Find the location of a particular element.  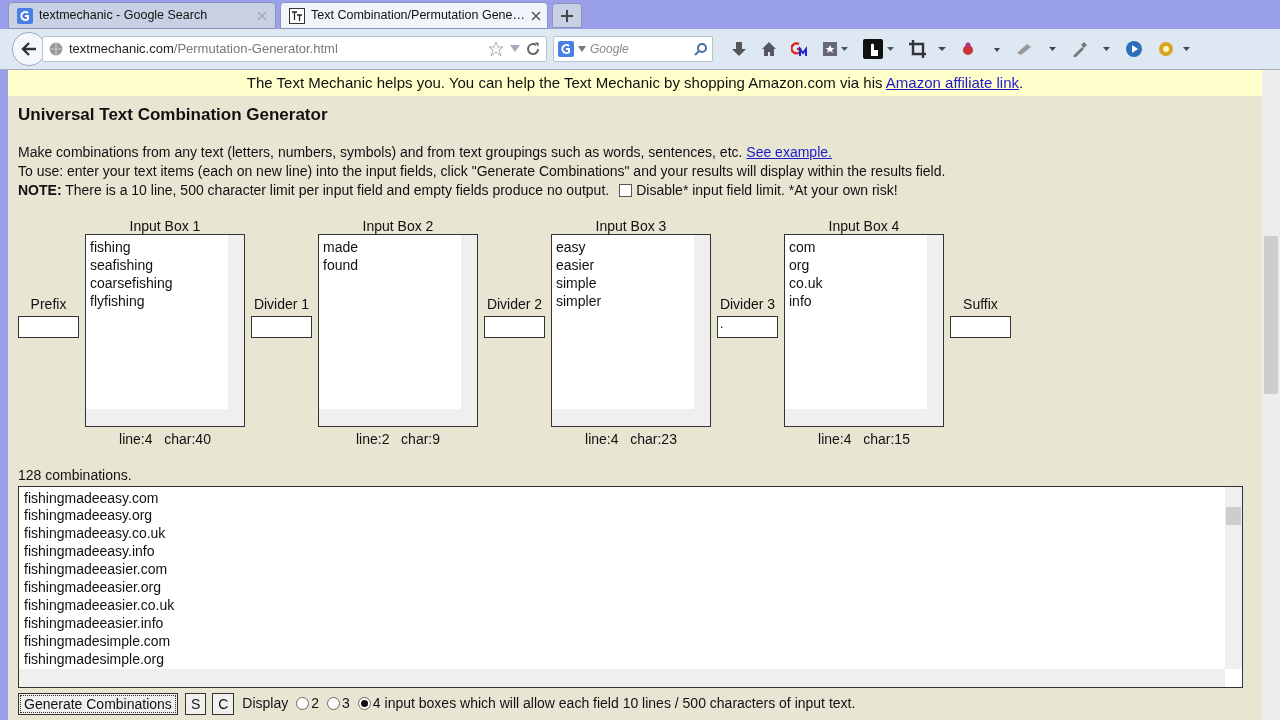

star-icon is located at coordinates (496, 49).